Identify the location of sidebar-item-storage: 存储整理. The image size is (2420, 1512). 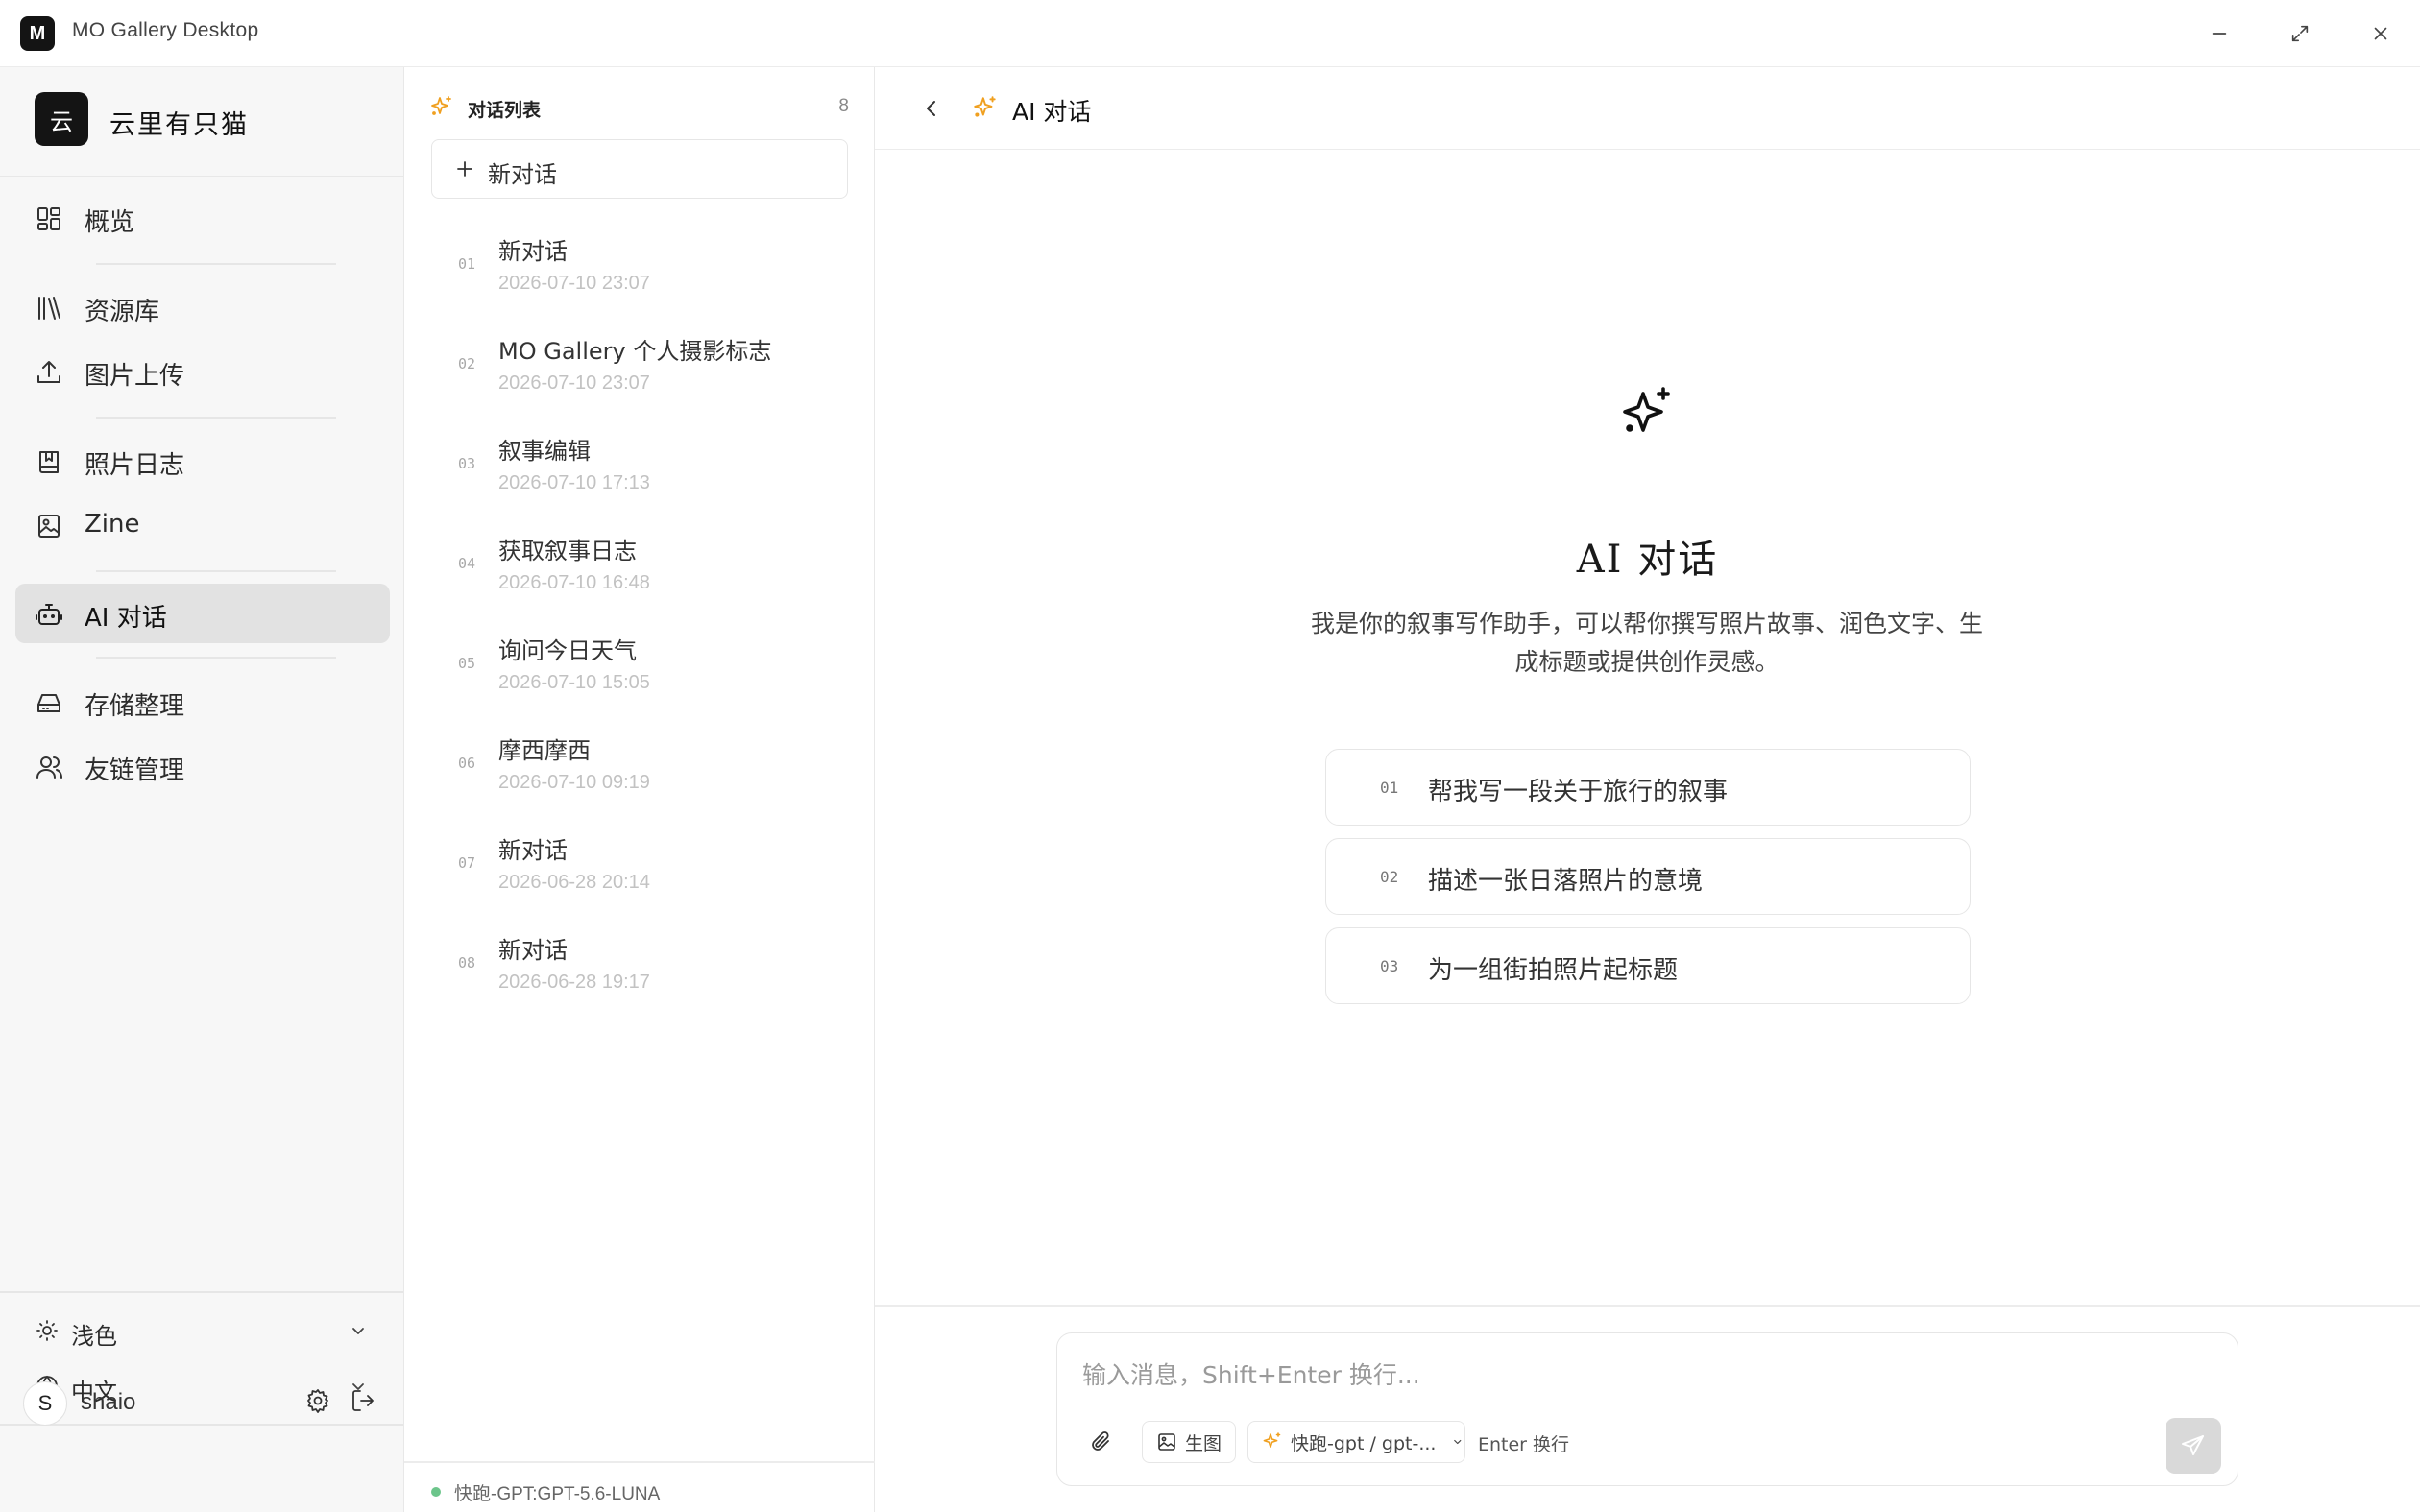
(202, 702).